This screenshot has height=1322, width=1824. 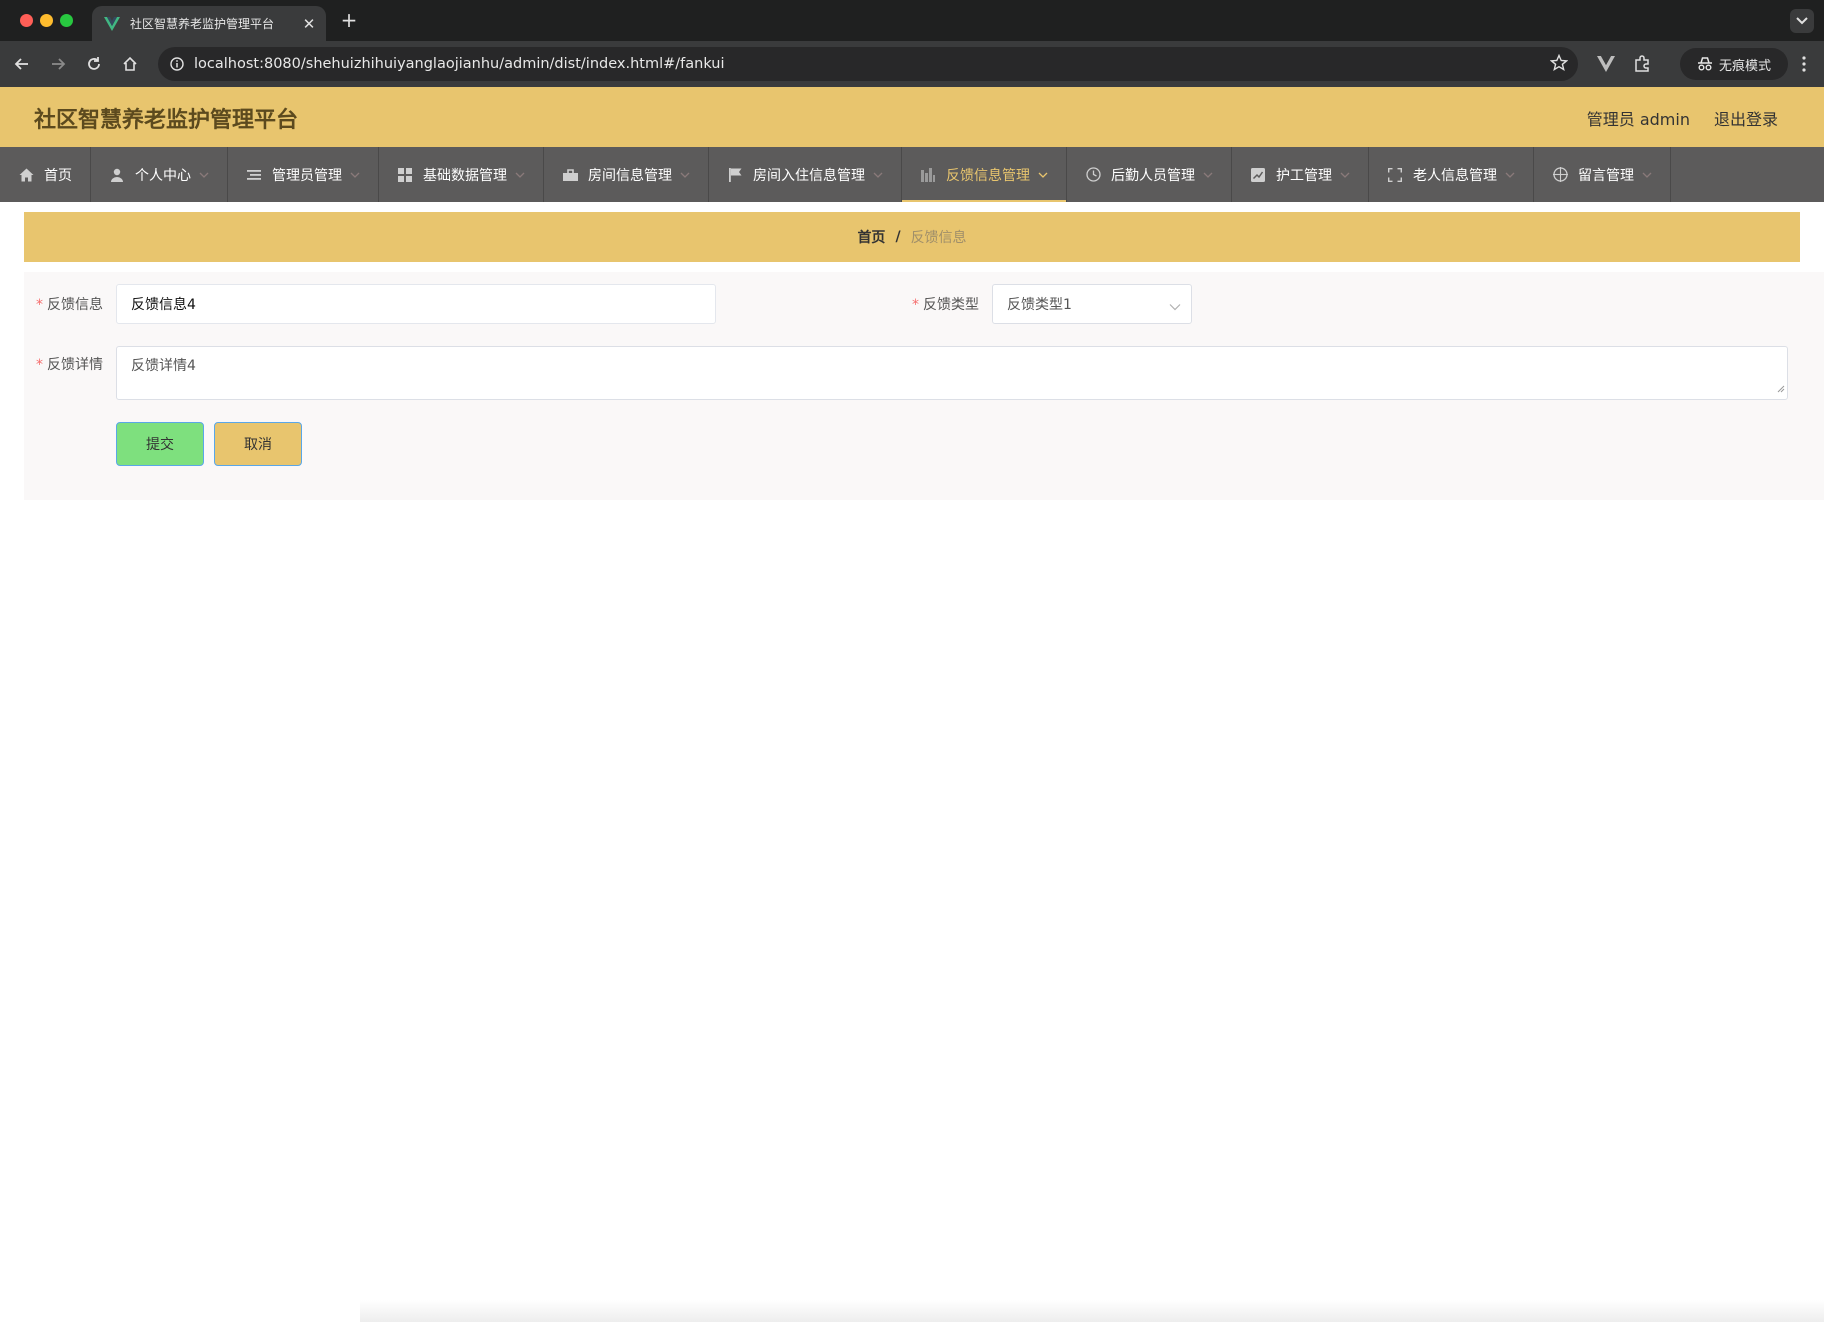 I want to click on nav-item-admin-management: 管理员管理, so click(x=303, y=174).